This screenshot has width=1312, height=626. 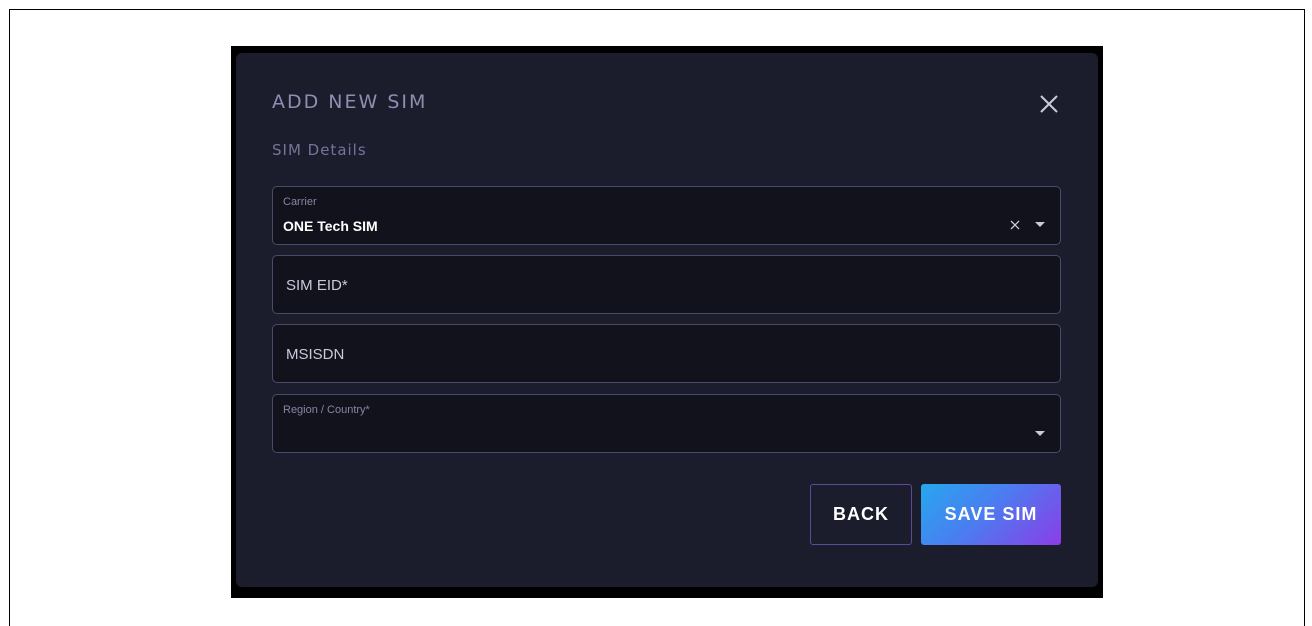 I want to click on save-sim-button: SAVE SIM, so click(x=991, y=514).